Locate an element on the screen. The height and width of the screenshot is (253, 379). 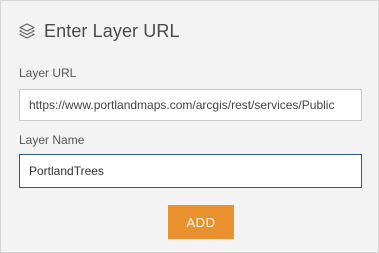
layers-icon is located at coordinates (27, 31).